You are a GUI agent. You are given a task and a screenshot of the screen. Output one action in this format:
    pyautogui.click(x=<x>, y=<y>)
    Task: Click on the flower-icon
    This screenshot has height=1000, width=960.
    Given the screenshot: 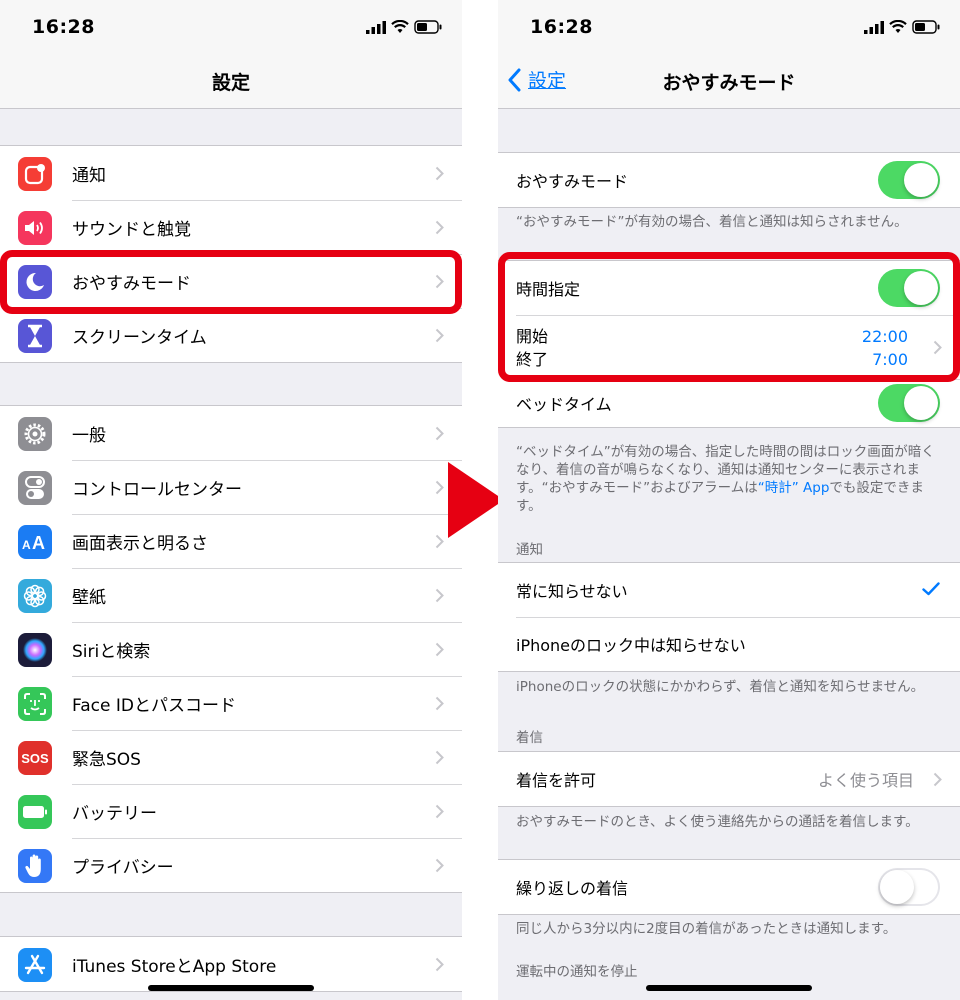 What is the action you would take?
    pyautogui.click(x=35, y=596)
    